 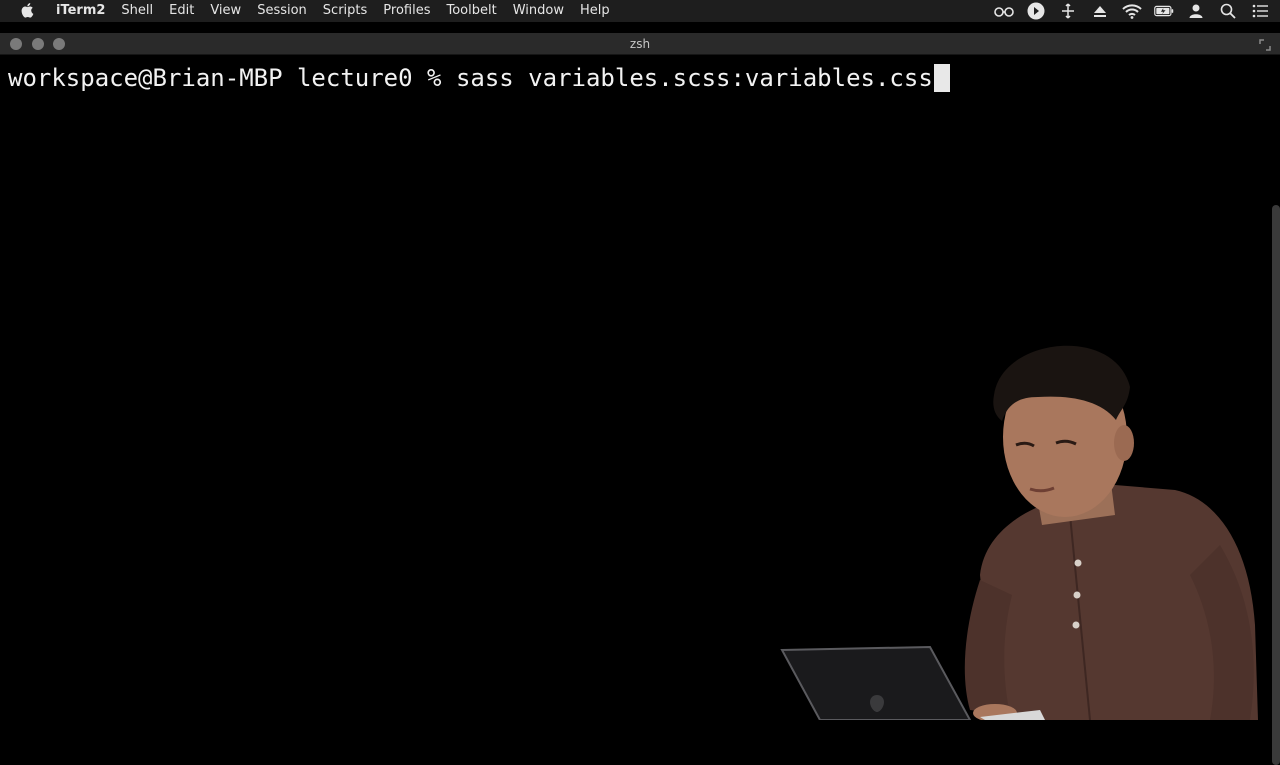 What do you see at coordinates (1196, 11) in the screenshot?
I see `user-icon` at bounding box center [1196, 11].